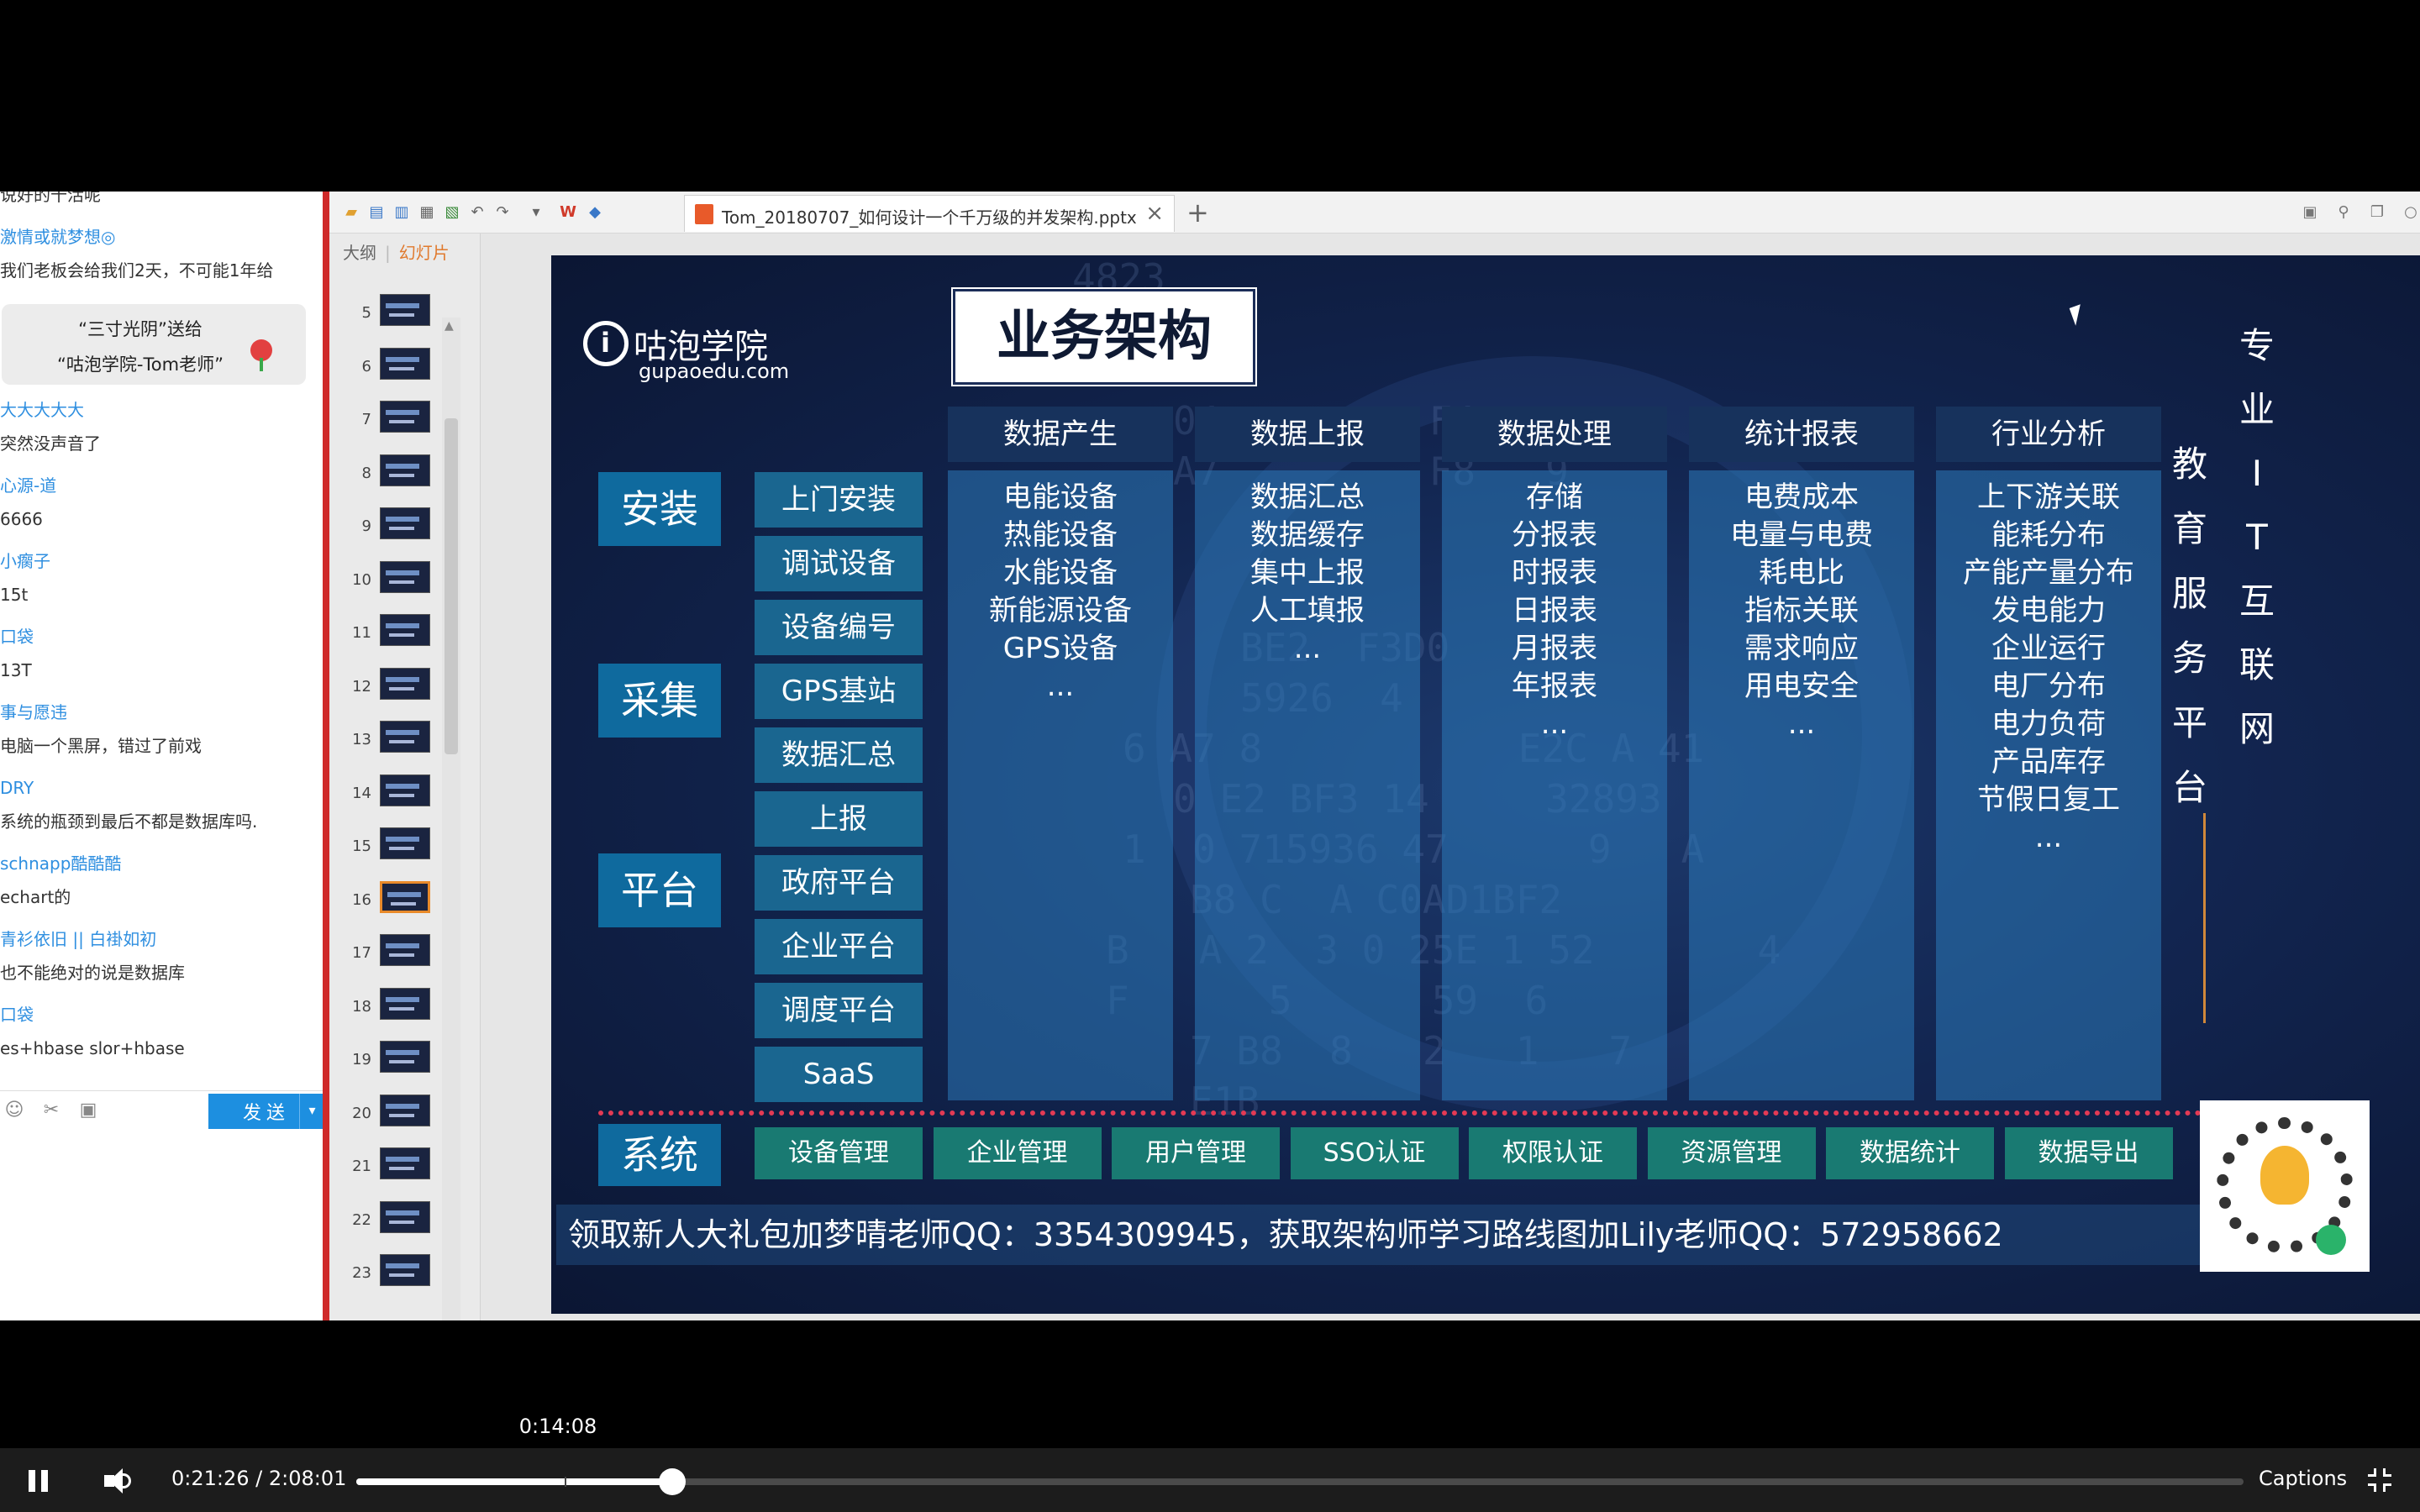 The height and width of the screenshot is (1512, 2420). Describe the element at coordinates (930, 213) in the screenshot. I see `file-tab: Tom_20180707_如何设计一个千万级的并发架构.pptx ×` at that location.